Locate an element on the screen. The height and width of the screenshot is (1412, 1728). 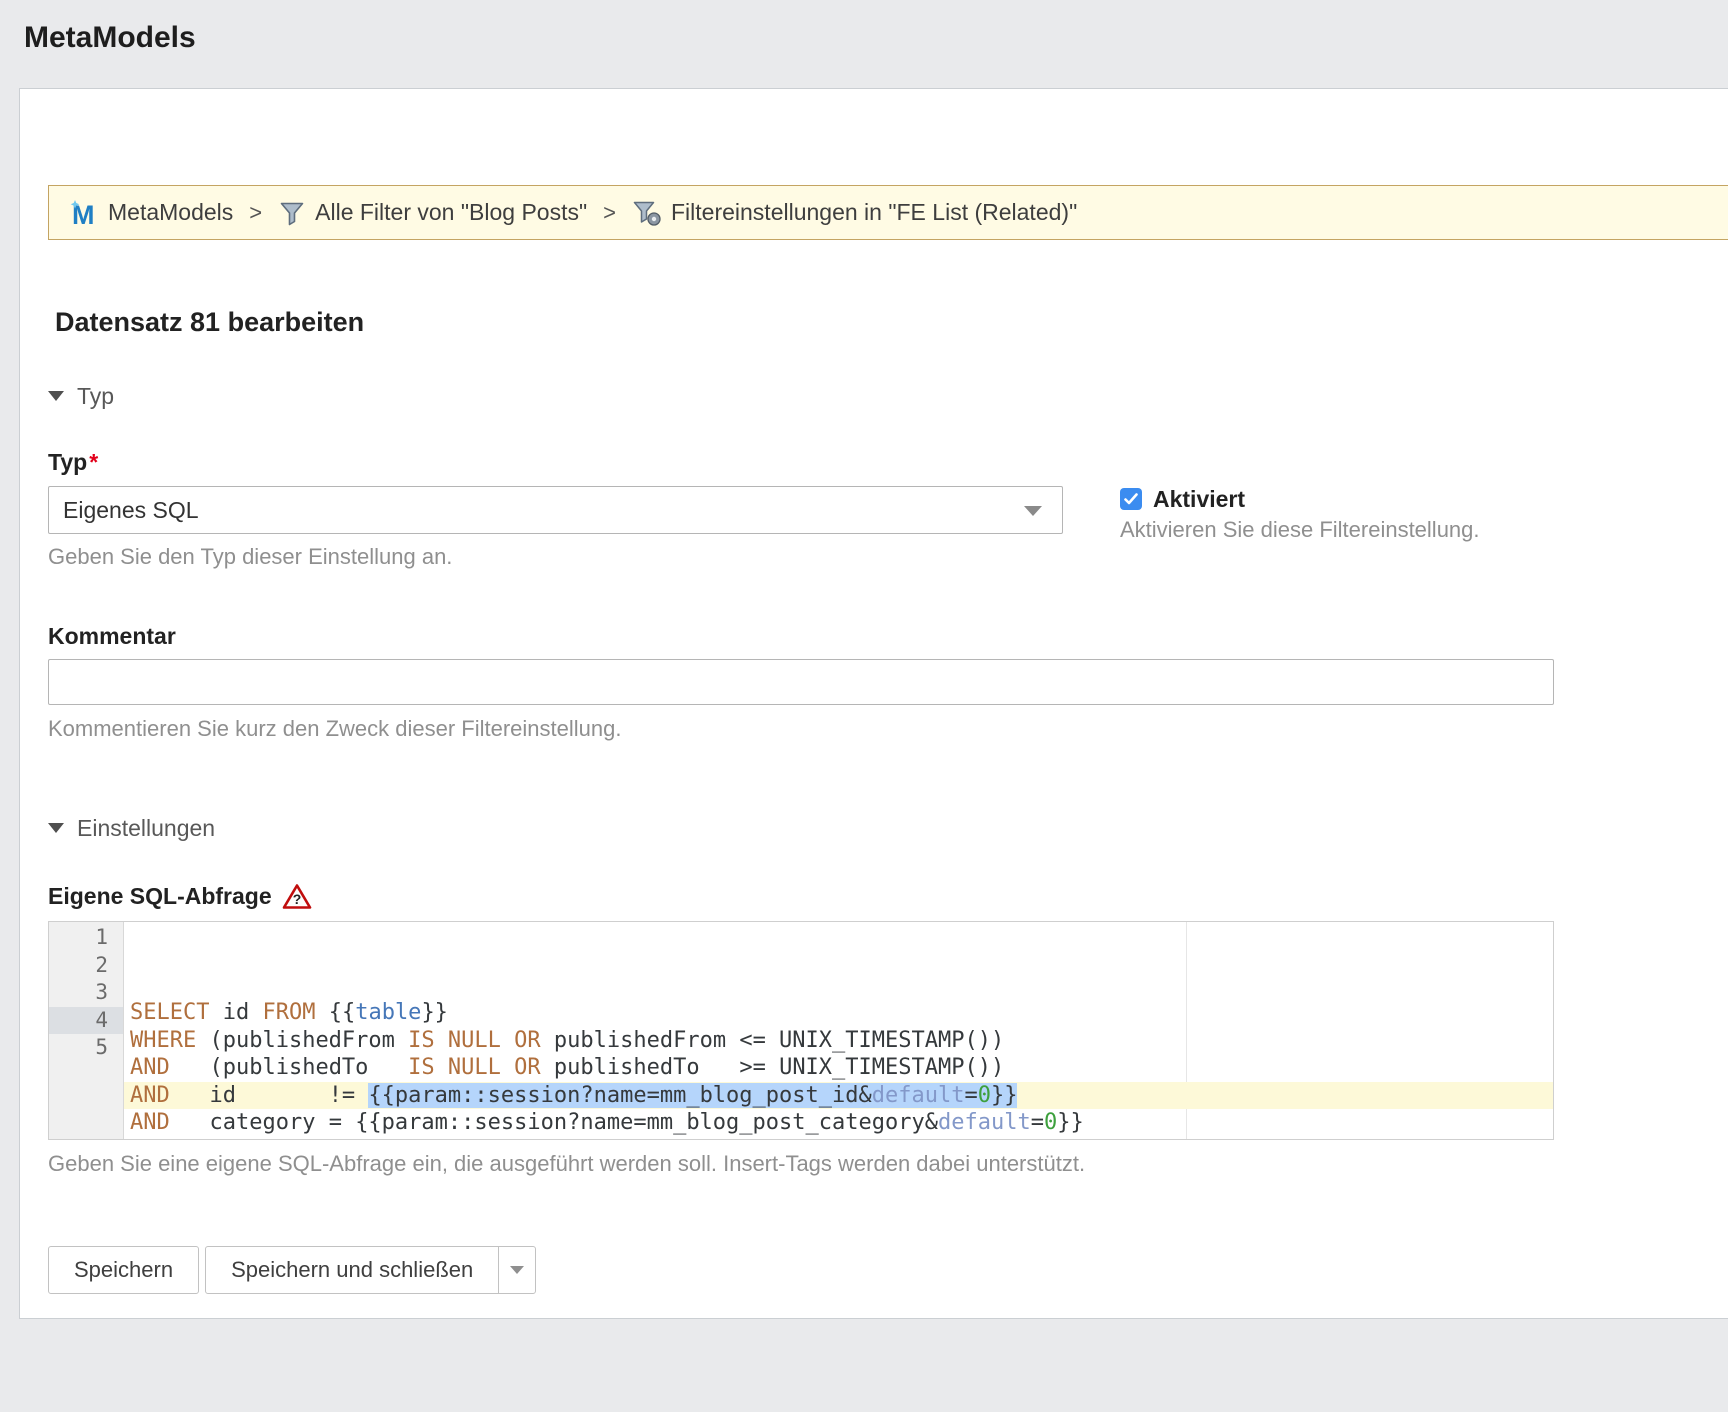
sql-editor-gutter: 1 2 345 is located at coordinates (86, 1030).